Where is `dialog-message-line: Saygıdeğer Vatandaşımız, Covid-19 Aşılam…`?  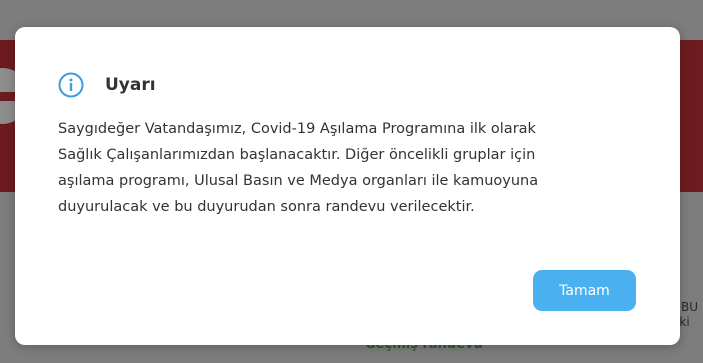
dialog-message-line: Saygıdeğer Vatandaşımız, Covid-19 Aşılam… is located at coordinates (297, 129).